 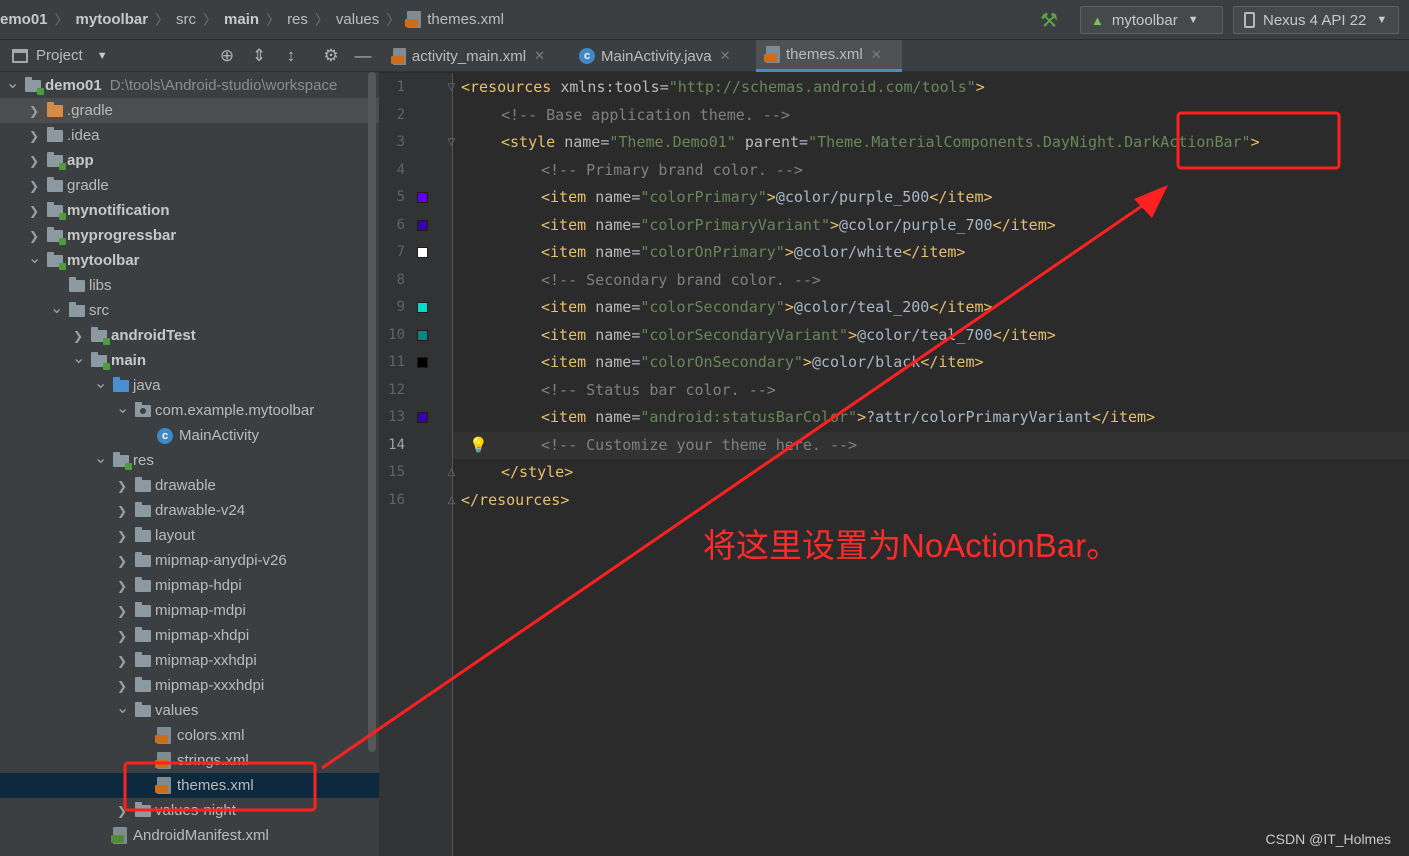 I want to click on editor-tab: c MainActivity.java ✕, so click(x=660, y=56).